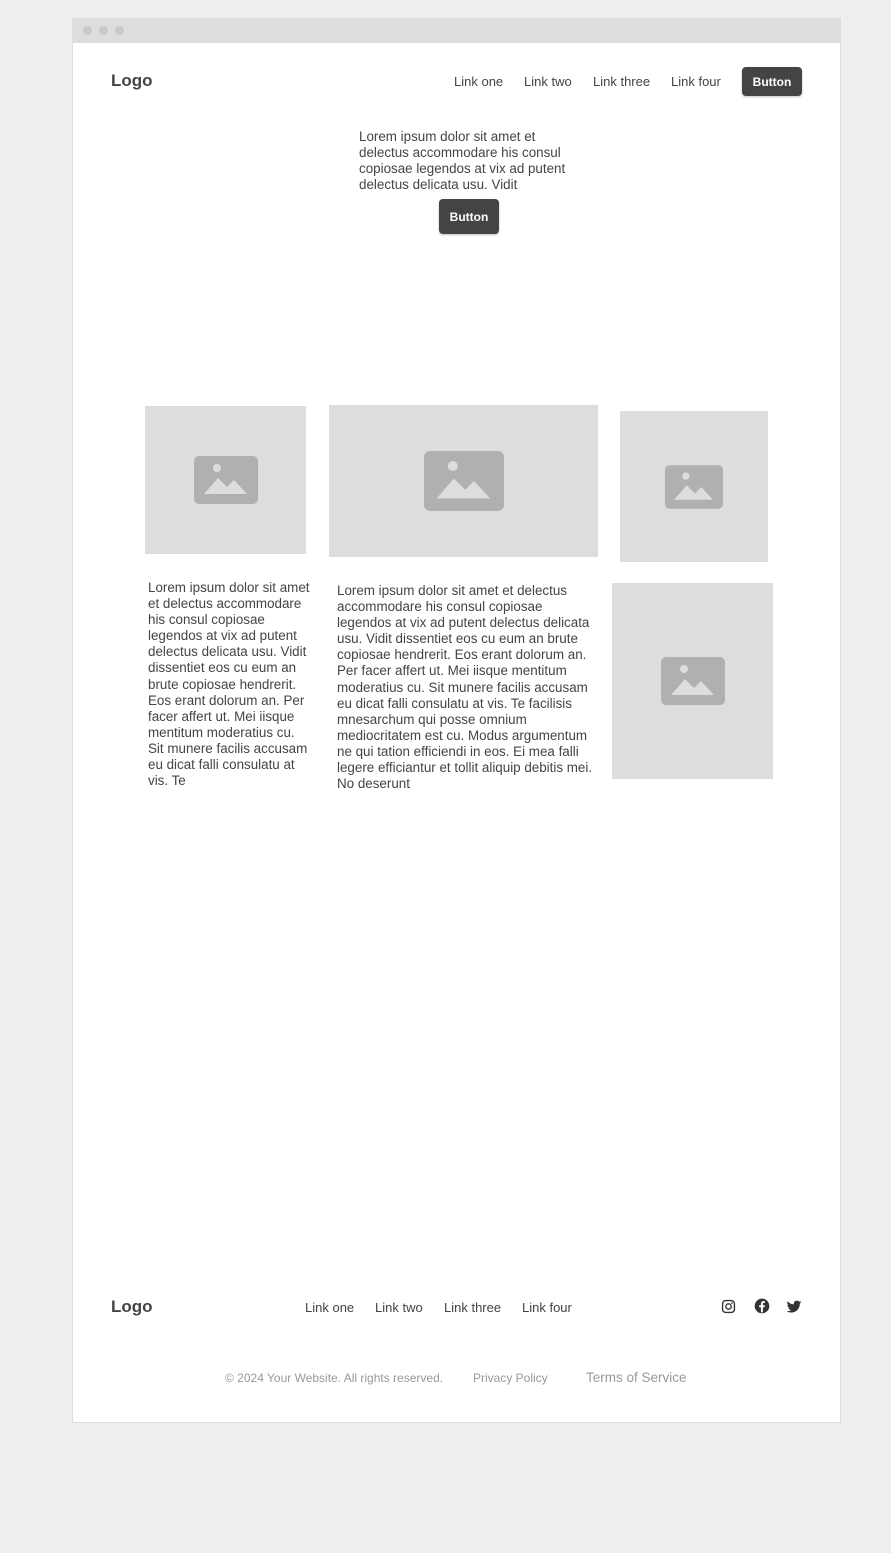  I want to click on nav-link-two: Link two, so click(548, 81).